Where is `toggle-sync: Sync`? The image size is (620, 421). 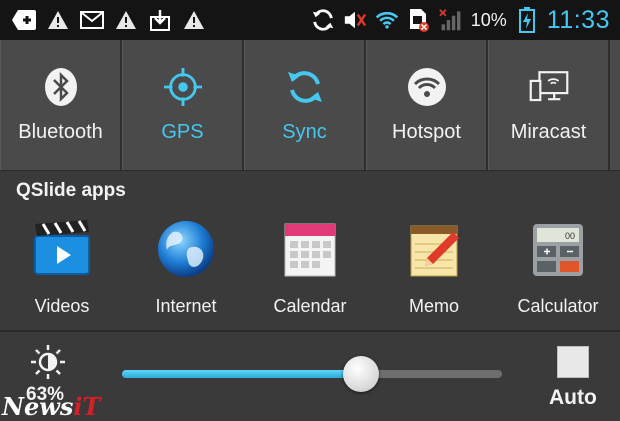 toggle-sync: Sync is located at coordinates (305, 105).